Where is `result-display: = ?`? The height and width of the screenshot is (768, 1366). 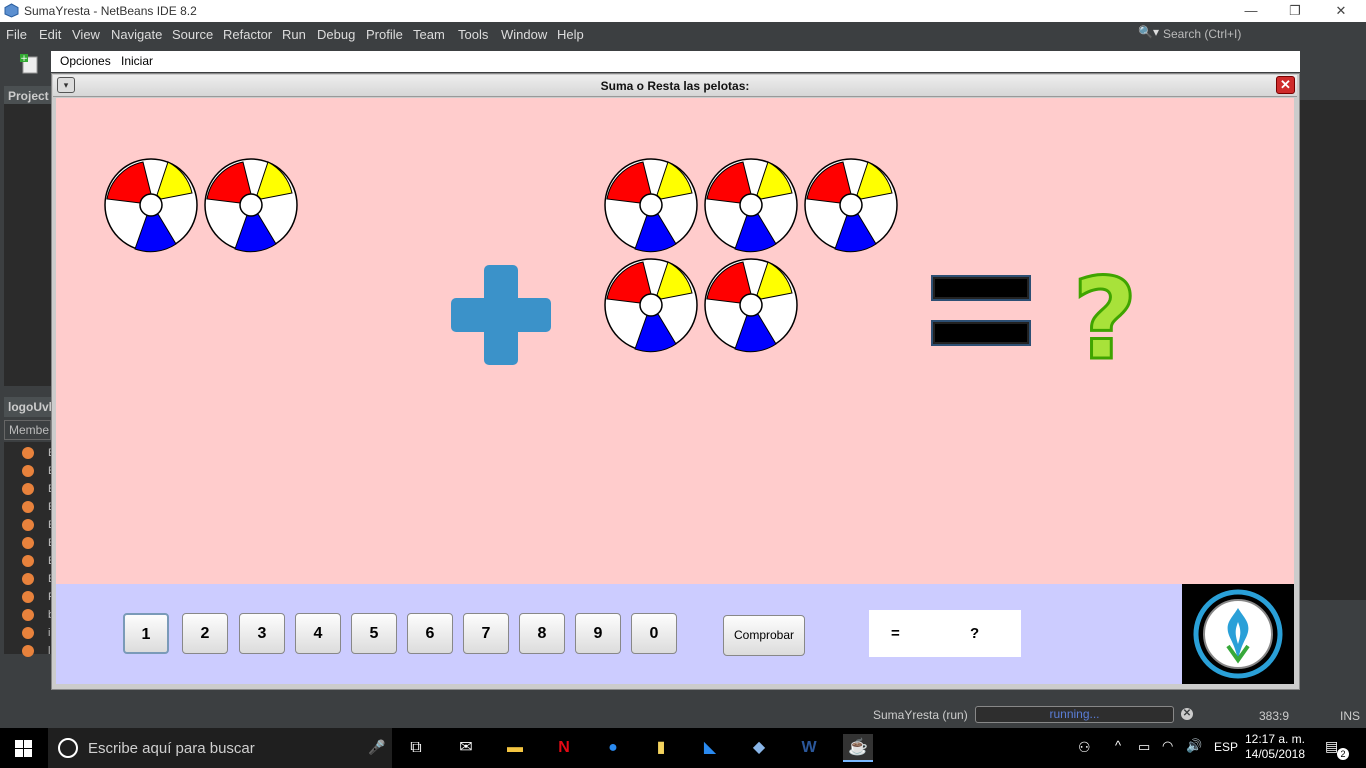 result-display: = ? is located at coordinates (945, 633).